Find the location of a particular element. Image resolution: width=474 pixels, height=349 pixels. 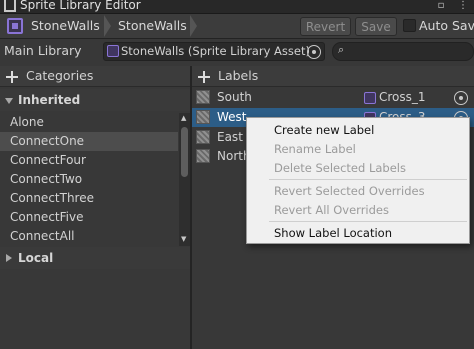

triangle-right-icon is located at coordinates (9, 258).